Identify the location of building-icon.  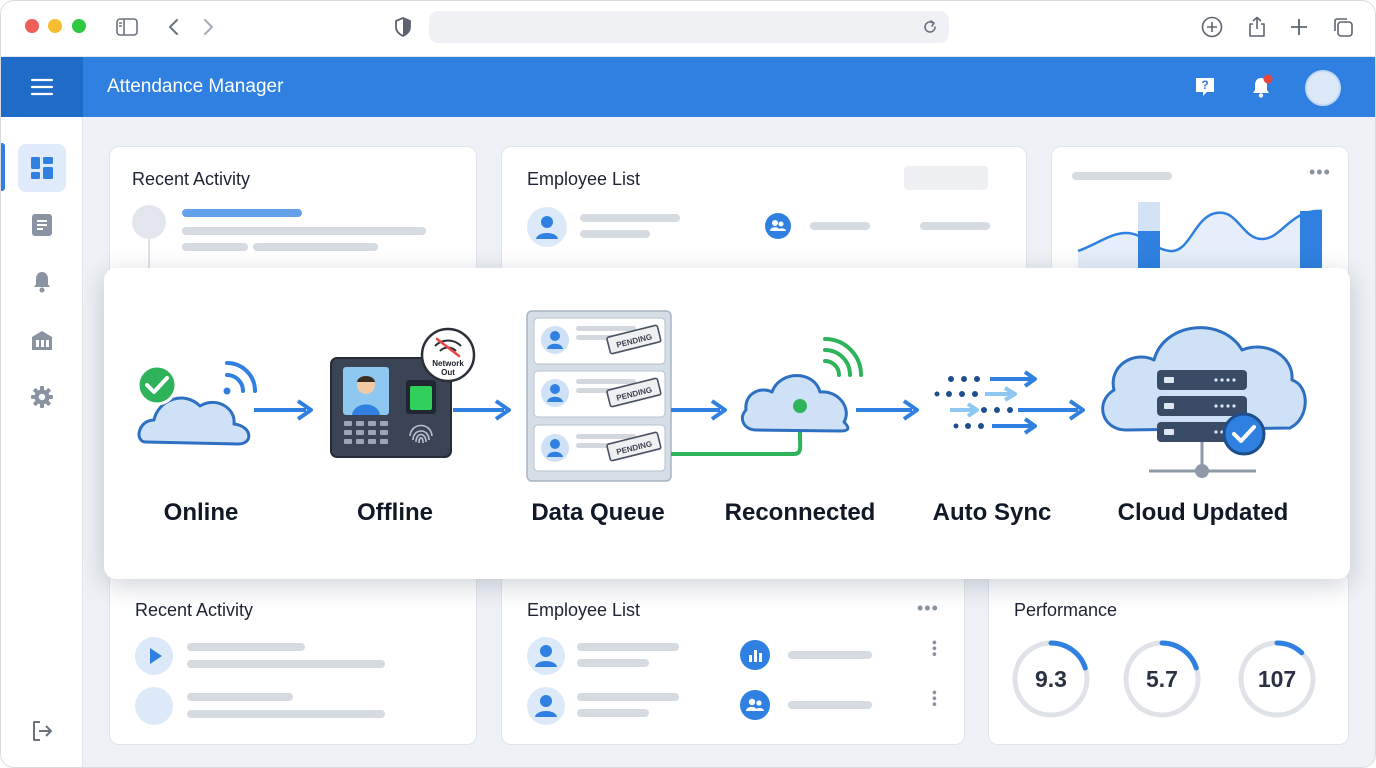
(42, 340).